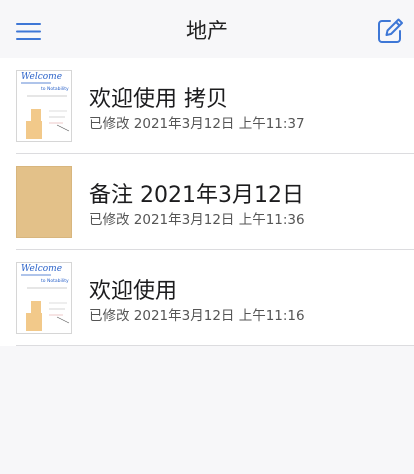 This screenshot has height=474, width=414. Describe the element at coordinates (44, 202) in the screenshot. I see `kraft-paper-thumbnail` at that location.